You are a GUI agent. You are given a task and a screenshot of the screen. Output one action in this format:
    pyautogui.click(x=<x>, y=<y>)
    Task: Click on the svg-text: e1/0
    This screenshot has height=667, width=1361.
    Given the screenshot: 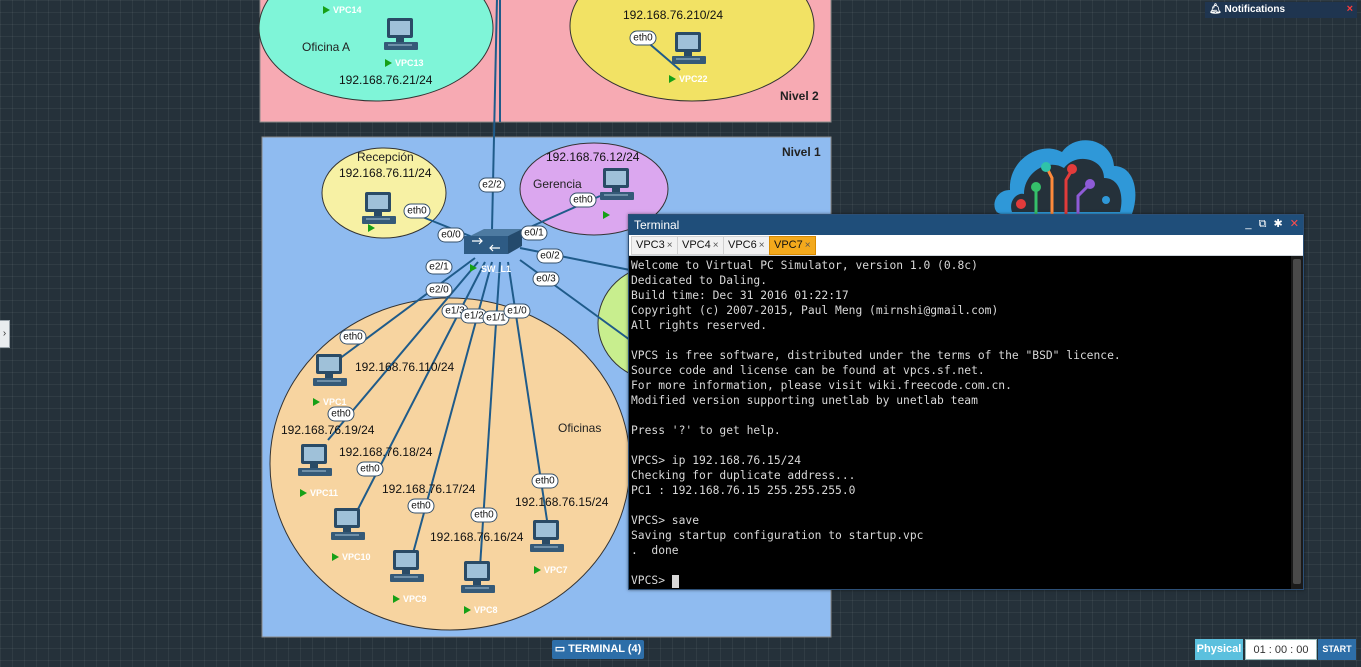 What is the action you would take?
    pyautogui.click(x=517, y=311)
    